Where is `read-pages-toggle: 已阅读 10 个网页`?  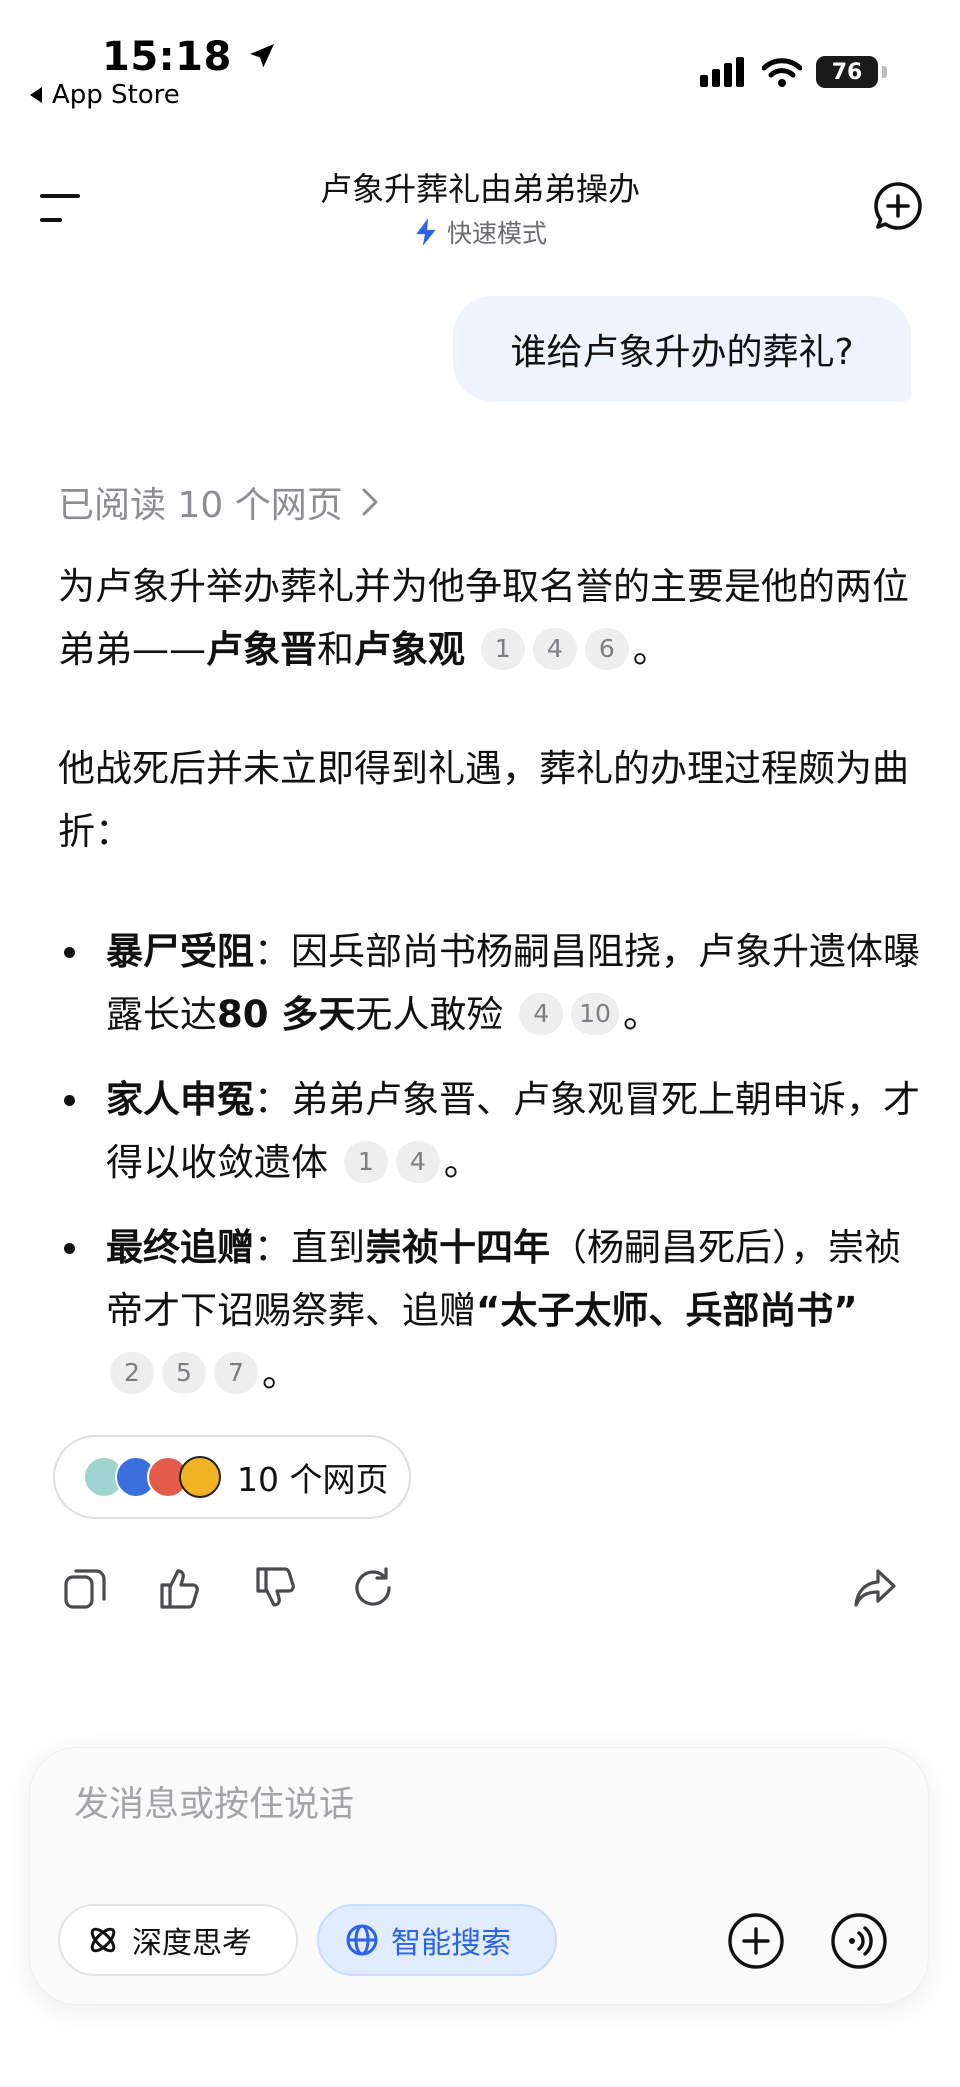 read-pages-toggle: 已阅读 10 个网页 is located at coordinates (218, 502).